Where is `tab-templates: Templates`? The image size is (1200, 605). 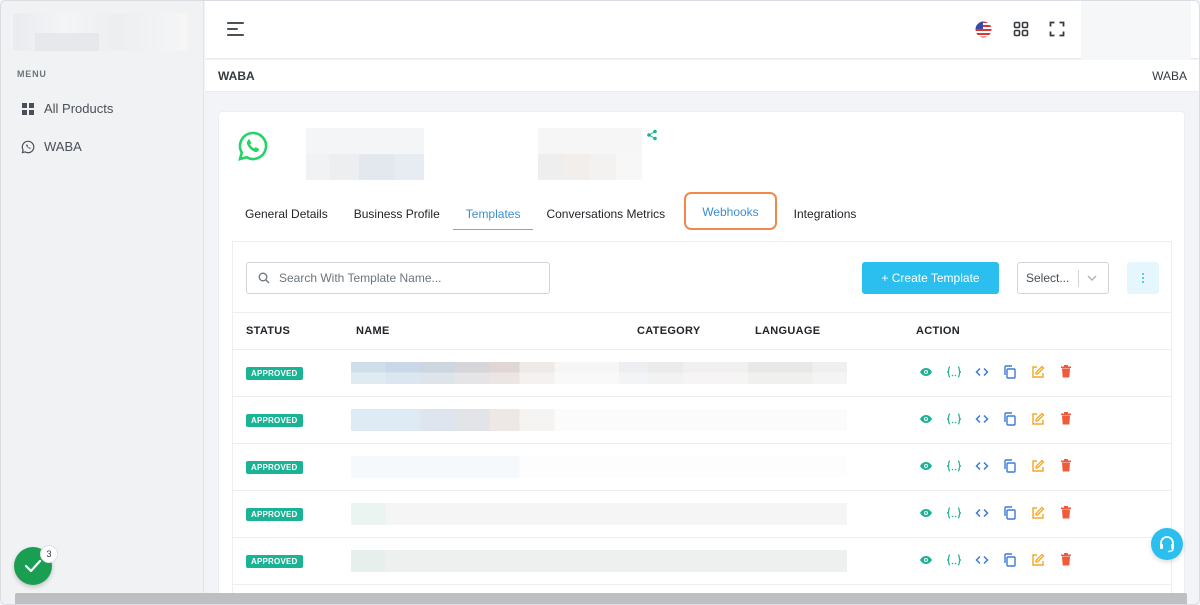 tab-templates: Templates is located at coordinates (493, 211).